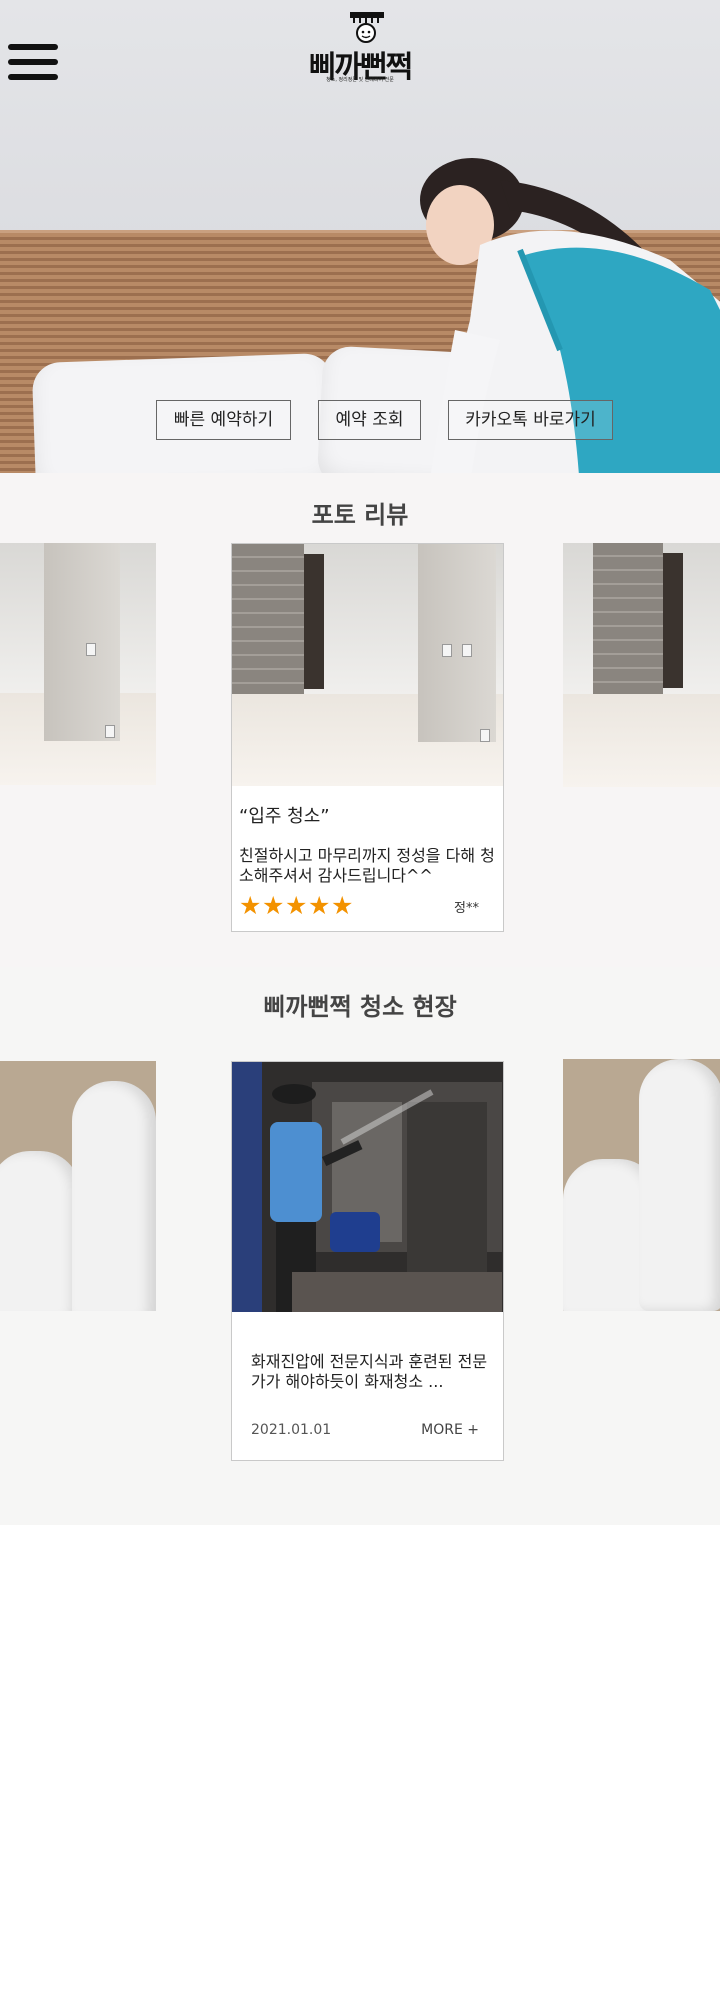 The image size is (720, 2000). What do you see at coordinates (641, 740) in the screenshot?
I see `room-floor` at bounding box center [641, 740].